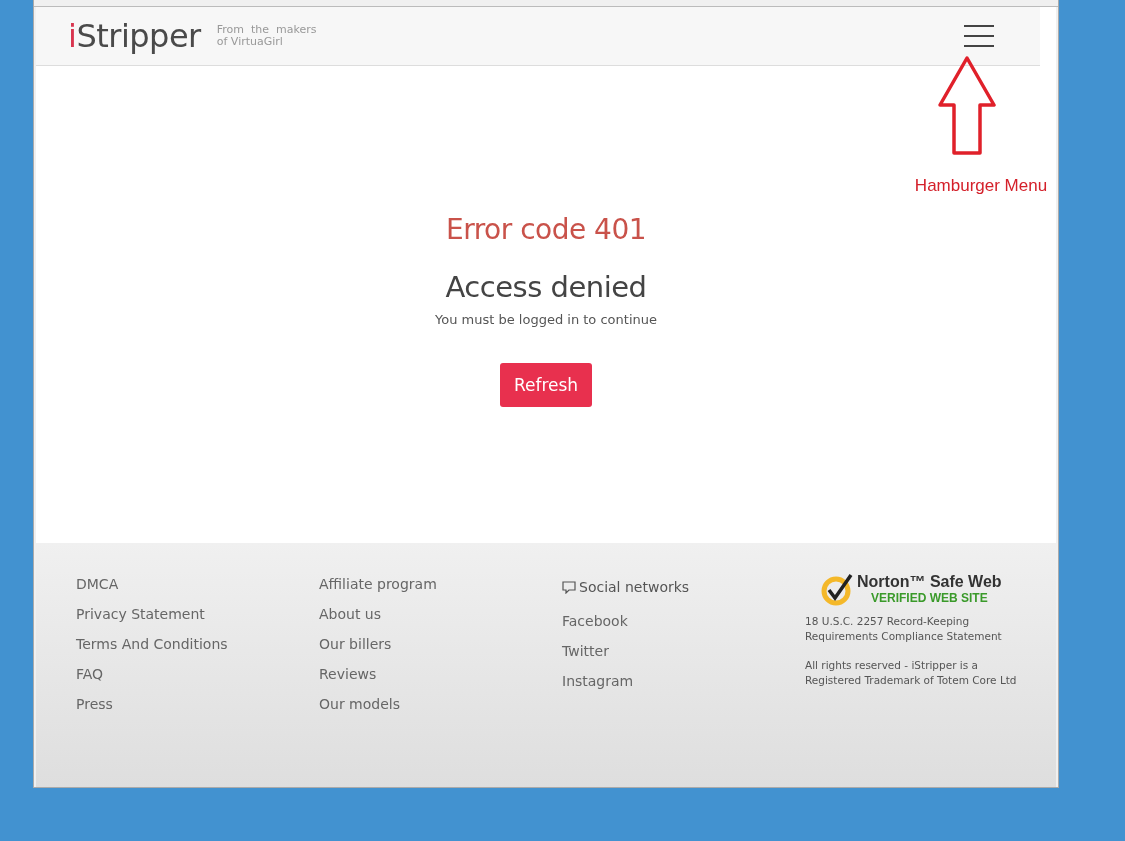  I want to click on footer-link: Reviews, so click(348, 674).